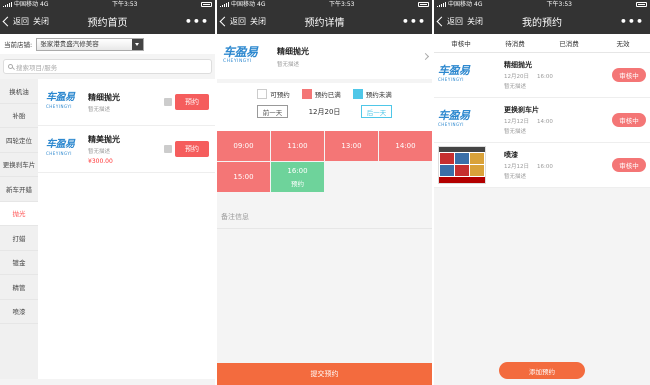  I want to click on product-item: 车盈易 CHEYINGYI 精美抛光 暂无描述 ¥300.00 预约, so click(126, 149).